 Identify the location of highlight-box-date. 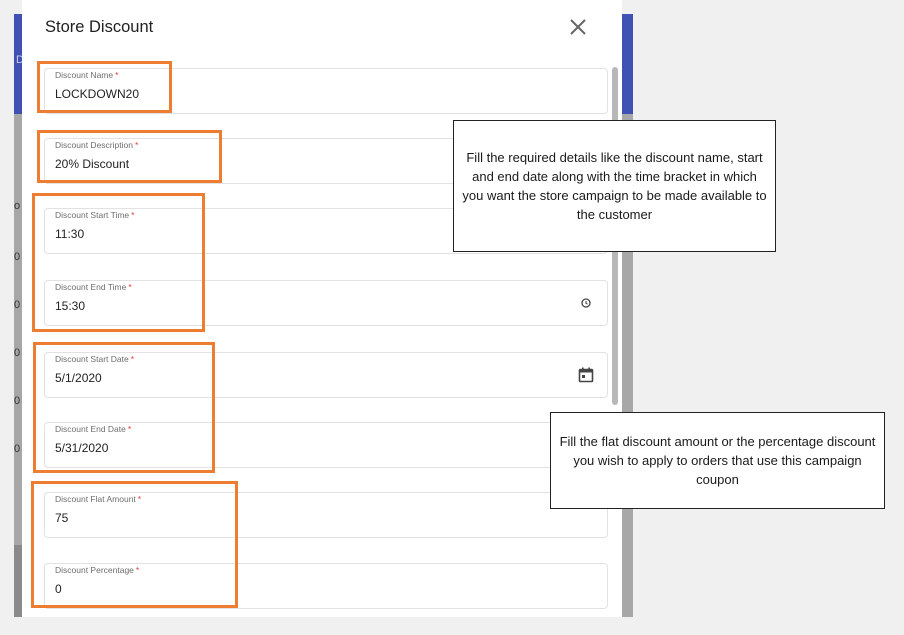
(124, 407).